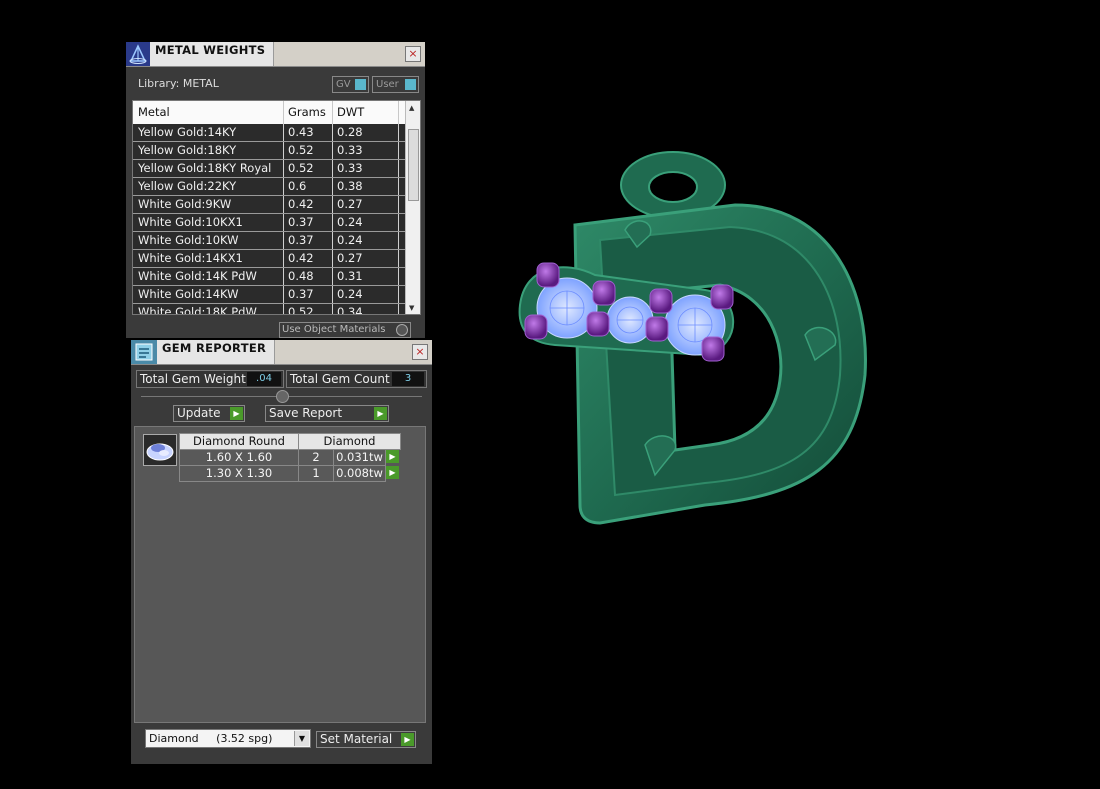 This screenshot has width=1100, height=789. I want to click on cell-dwt: 0.38, so click(365, 186).